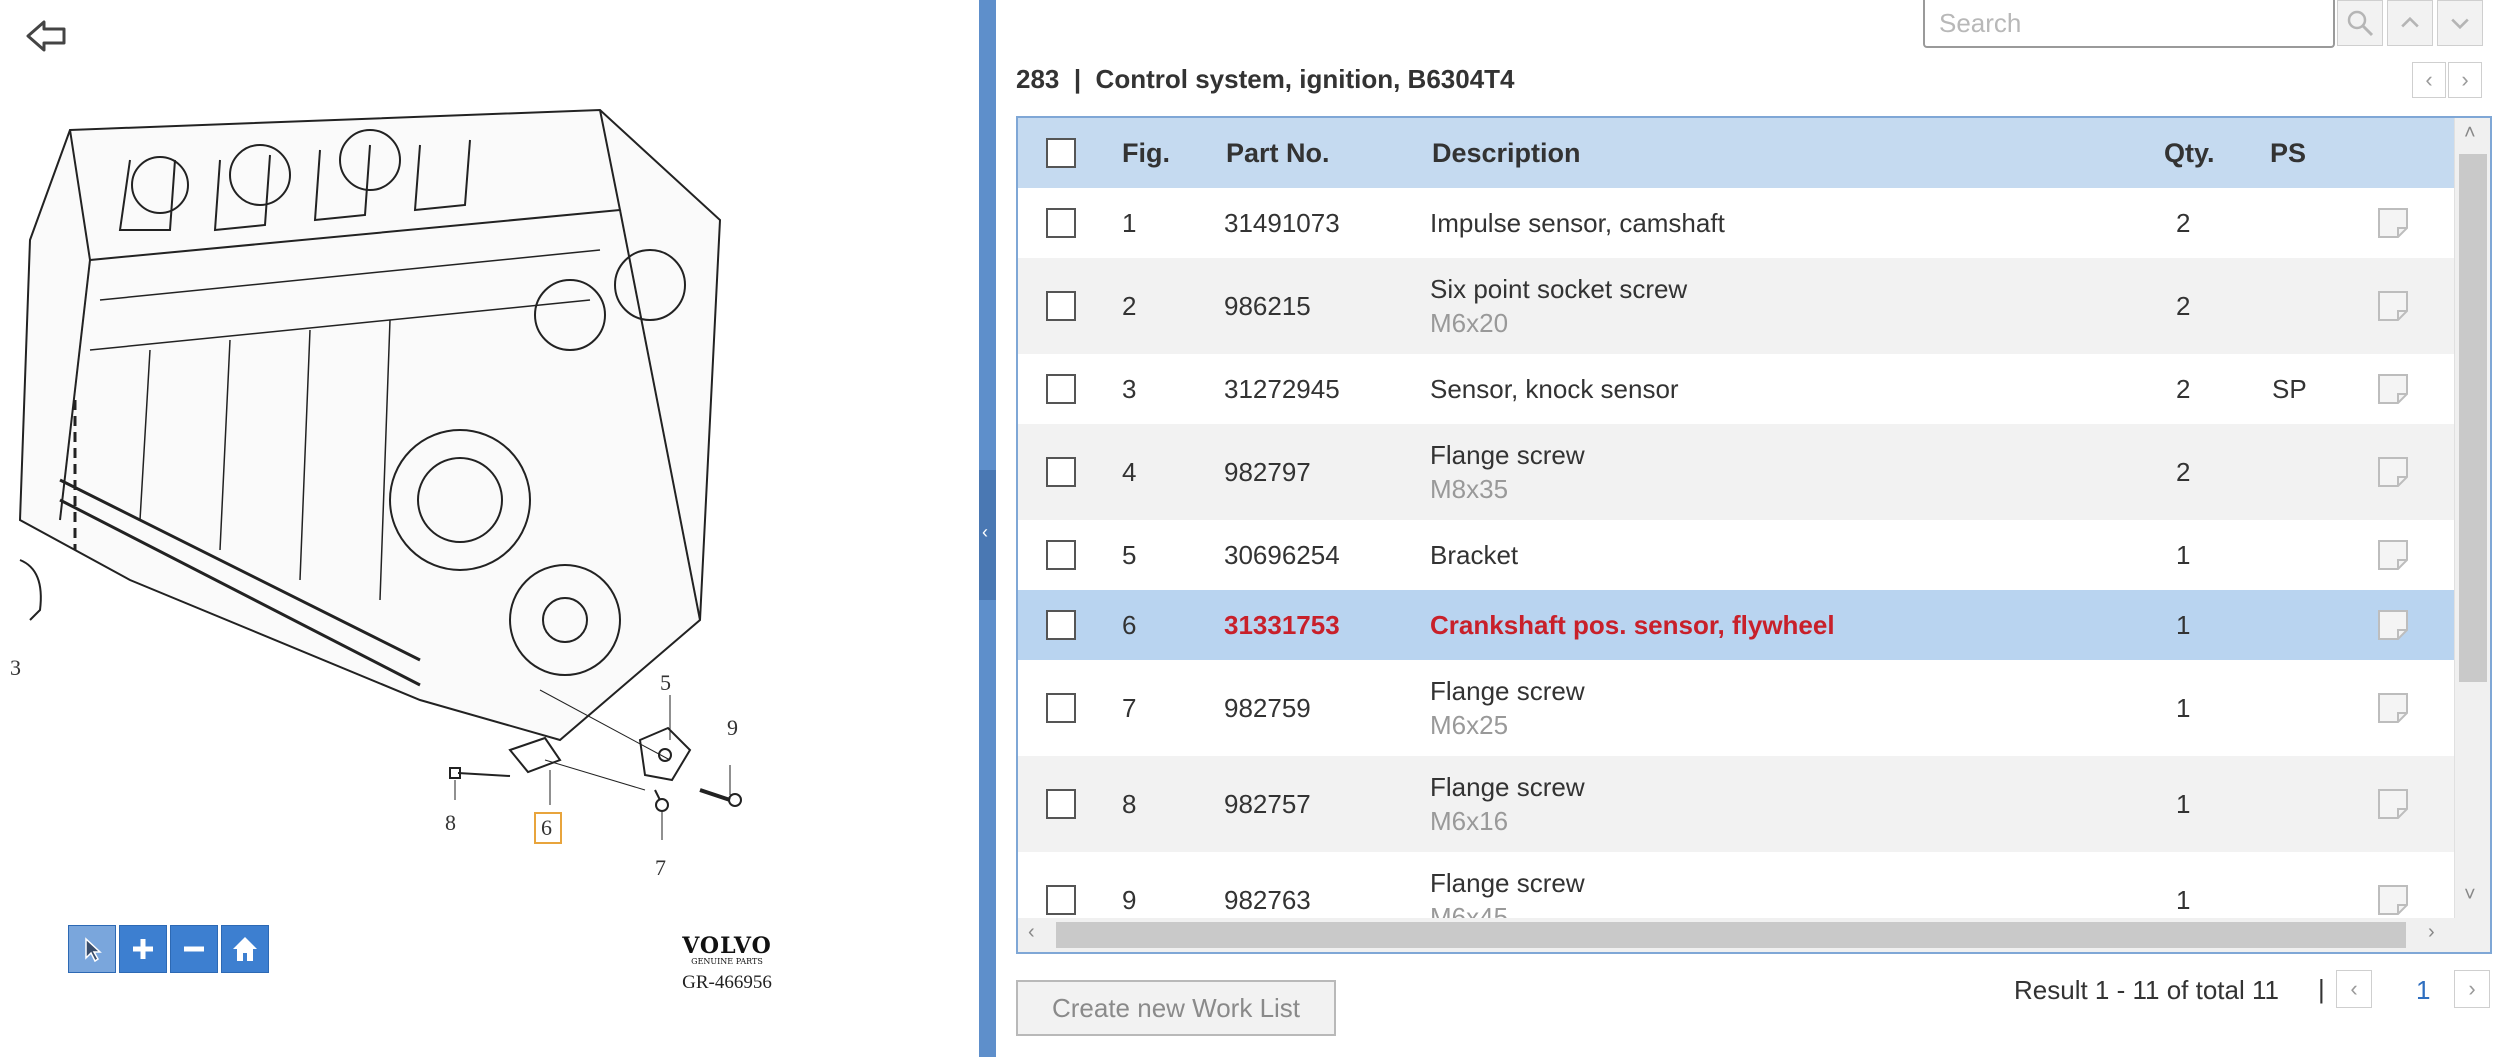 This screenshot has width=2500, height=1057. What do you see at coordinates (546, 827) in the screenshot?
I see `callout-6: 6` at bounding box center [546, 827].